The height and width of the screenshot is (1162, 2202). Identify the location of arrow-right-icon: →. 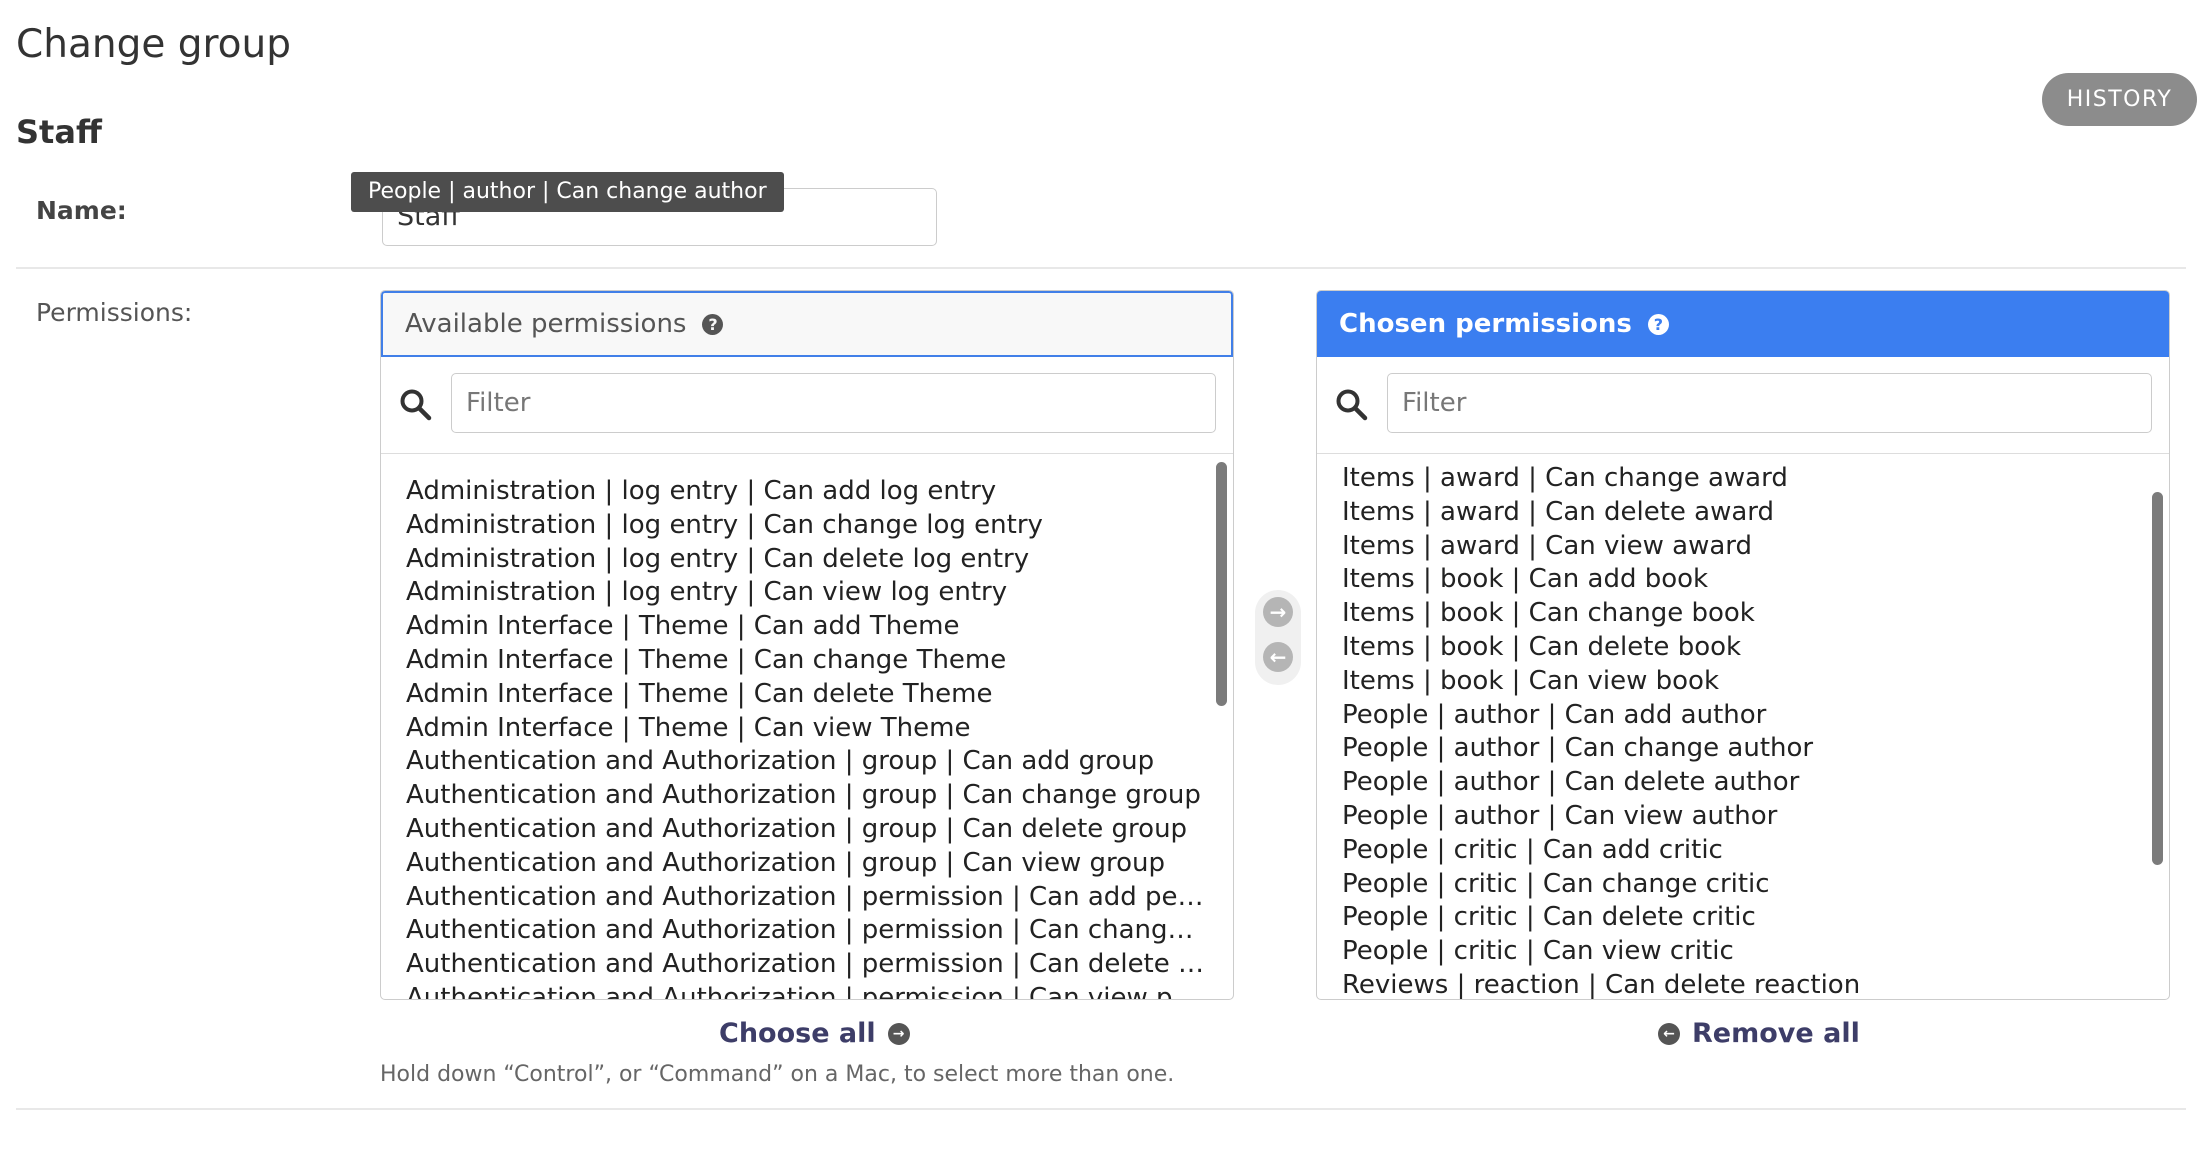
(898, 1033).